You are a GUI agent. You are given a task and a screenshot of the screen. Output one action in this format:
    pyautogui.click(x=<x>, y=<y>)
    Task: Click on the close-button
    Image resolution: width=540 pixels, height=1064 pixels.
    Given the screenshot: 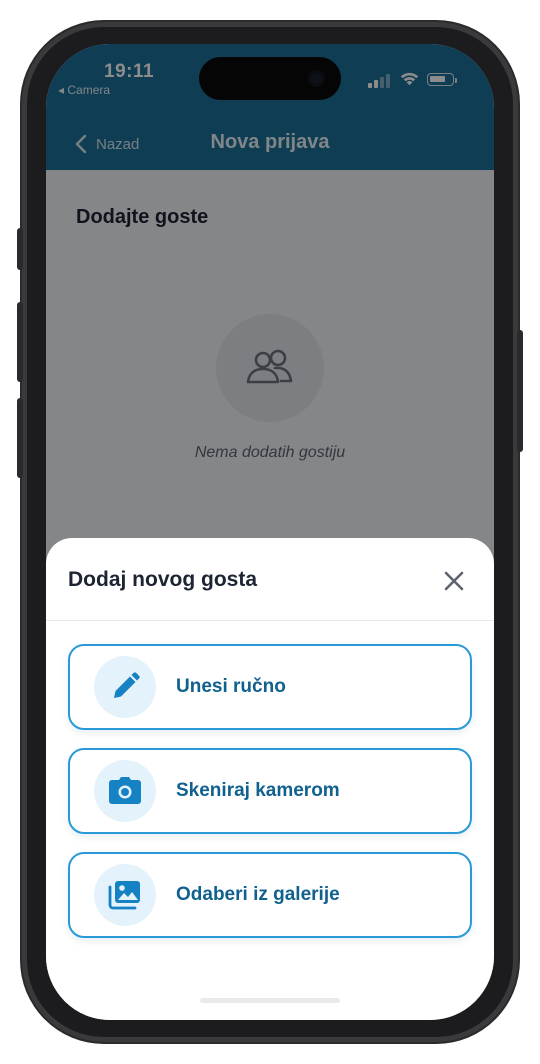 What is the action you would take?
    pyautogui.click(x=454, y=581)
    